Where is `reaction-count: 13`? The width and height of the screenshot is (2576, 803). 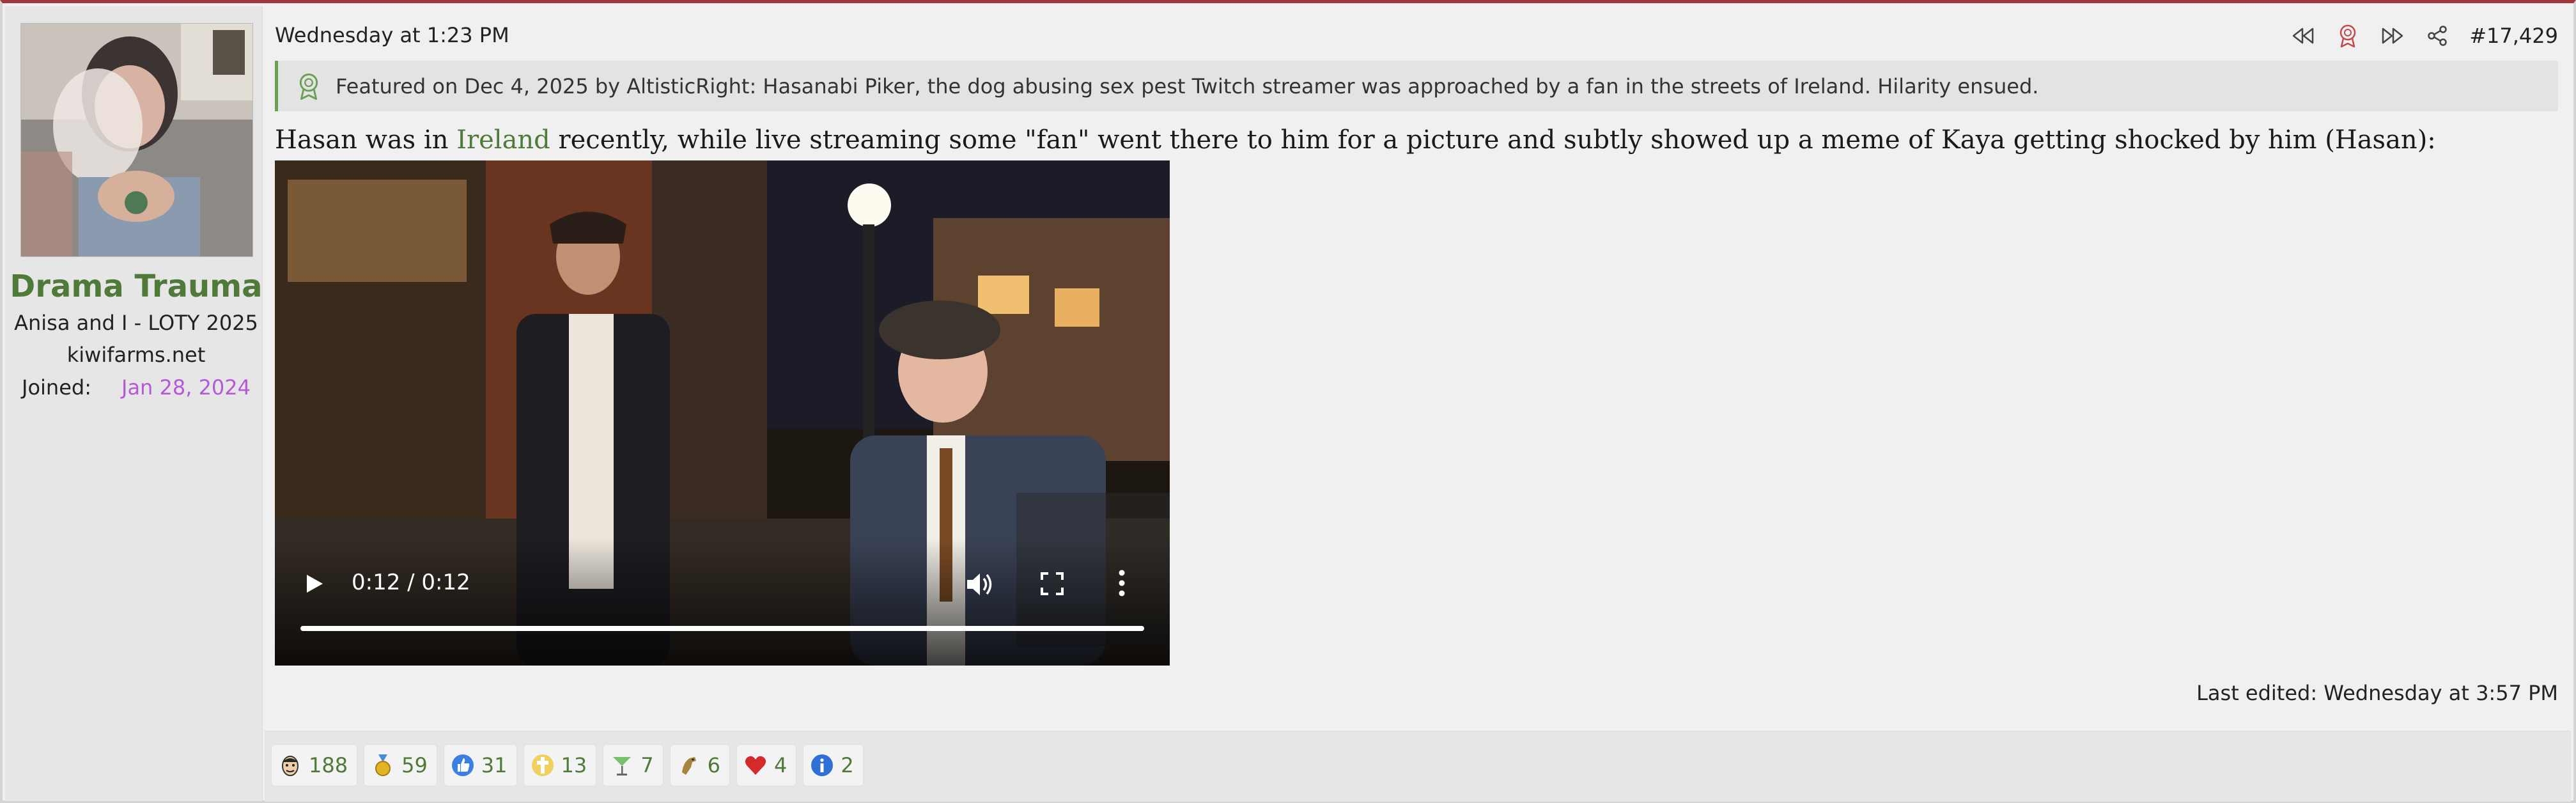
reaction-count: 13 is located at coordinates (574, 765).